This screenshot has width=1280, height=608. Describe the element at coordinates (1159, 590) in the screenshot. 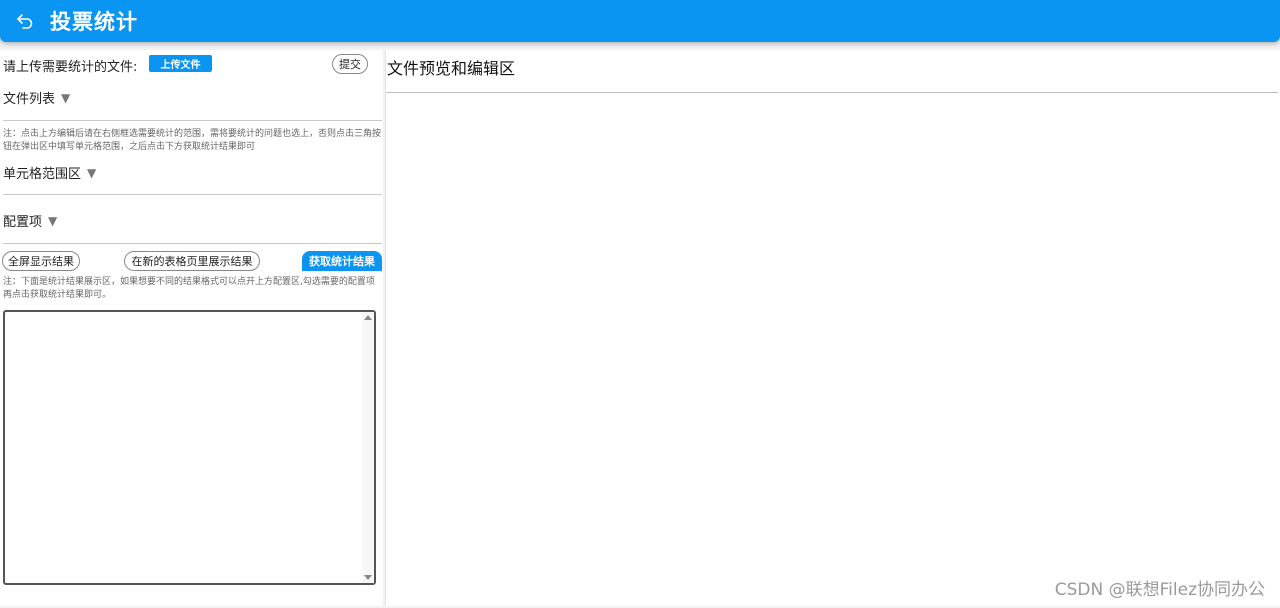

I see `watermark: CSDN @联想Filez协同办公` at that location.